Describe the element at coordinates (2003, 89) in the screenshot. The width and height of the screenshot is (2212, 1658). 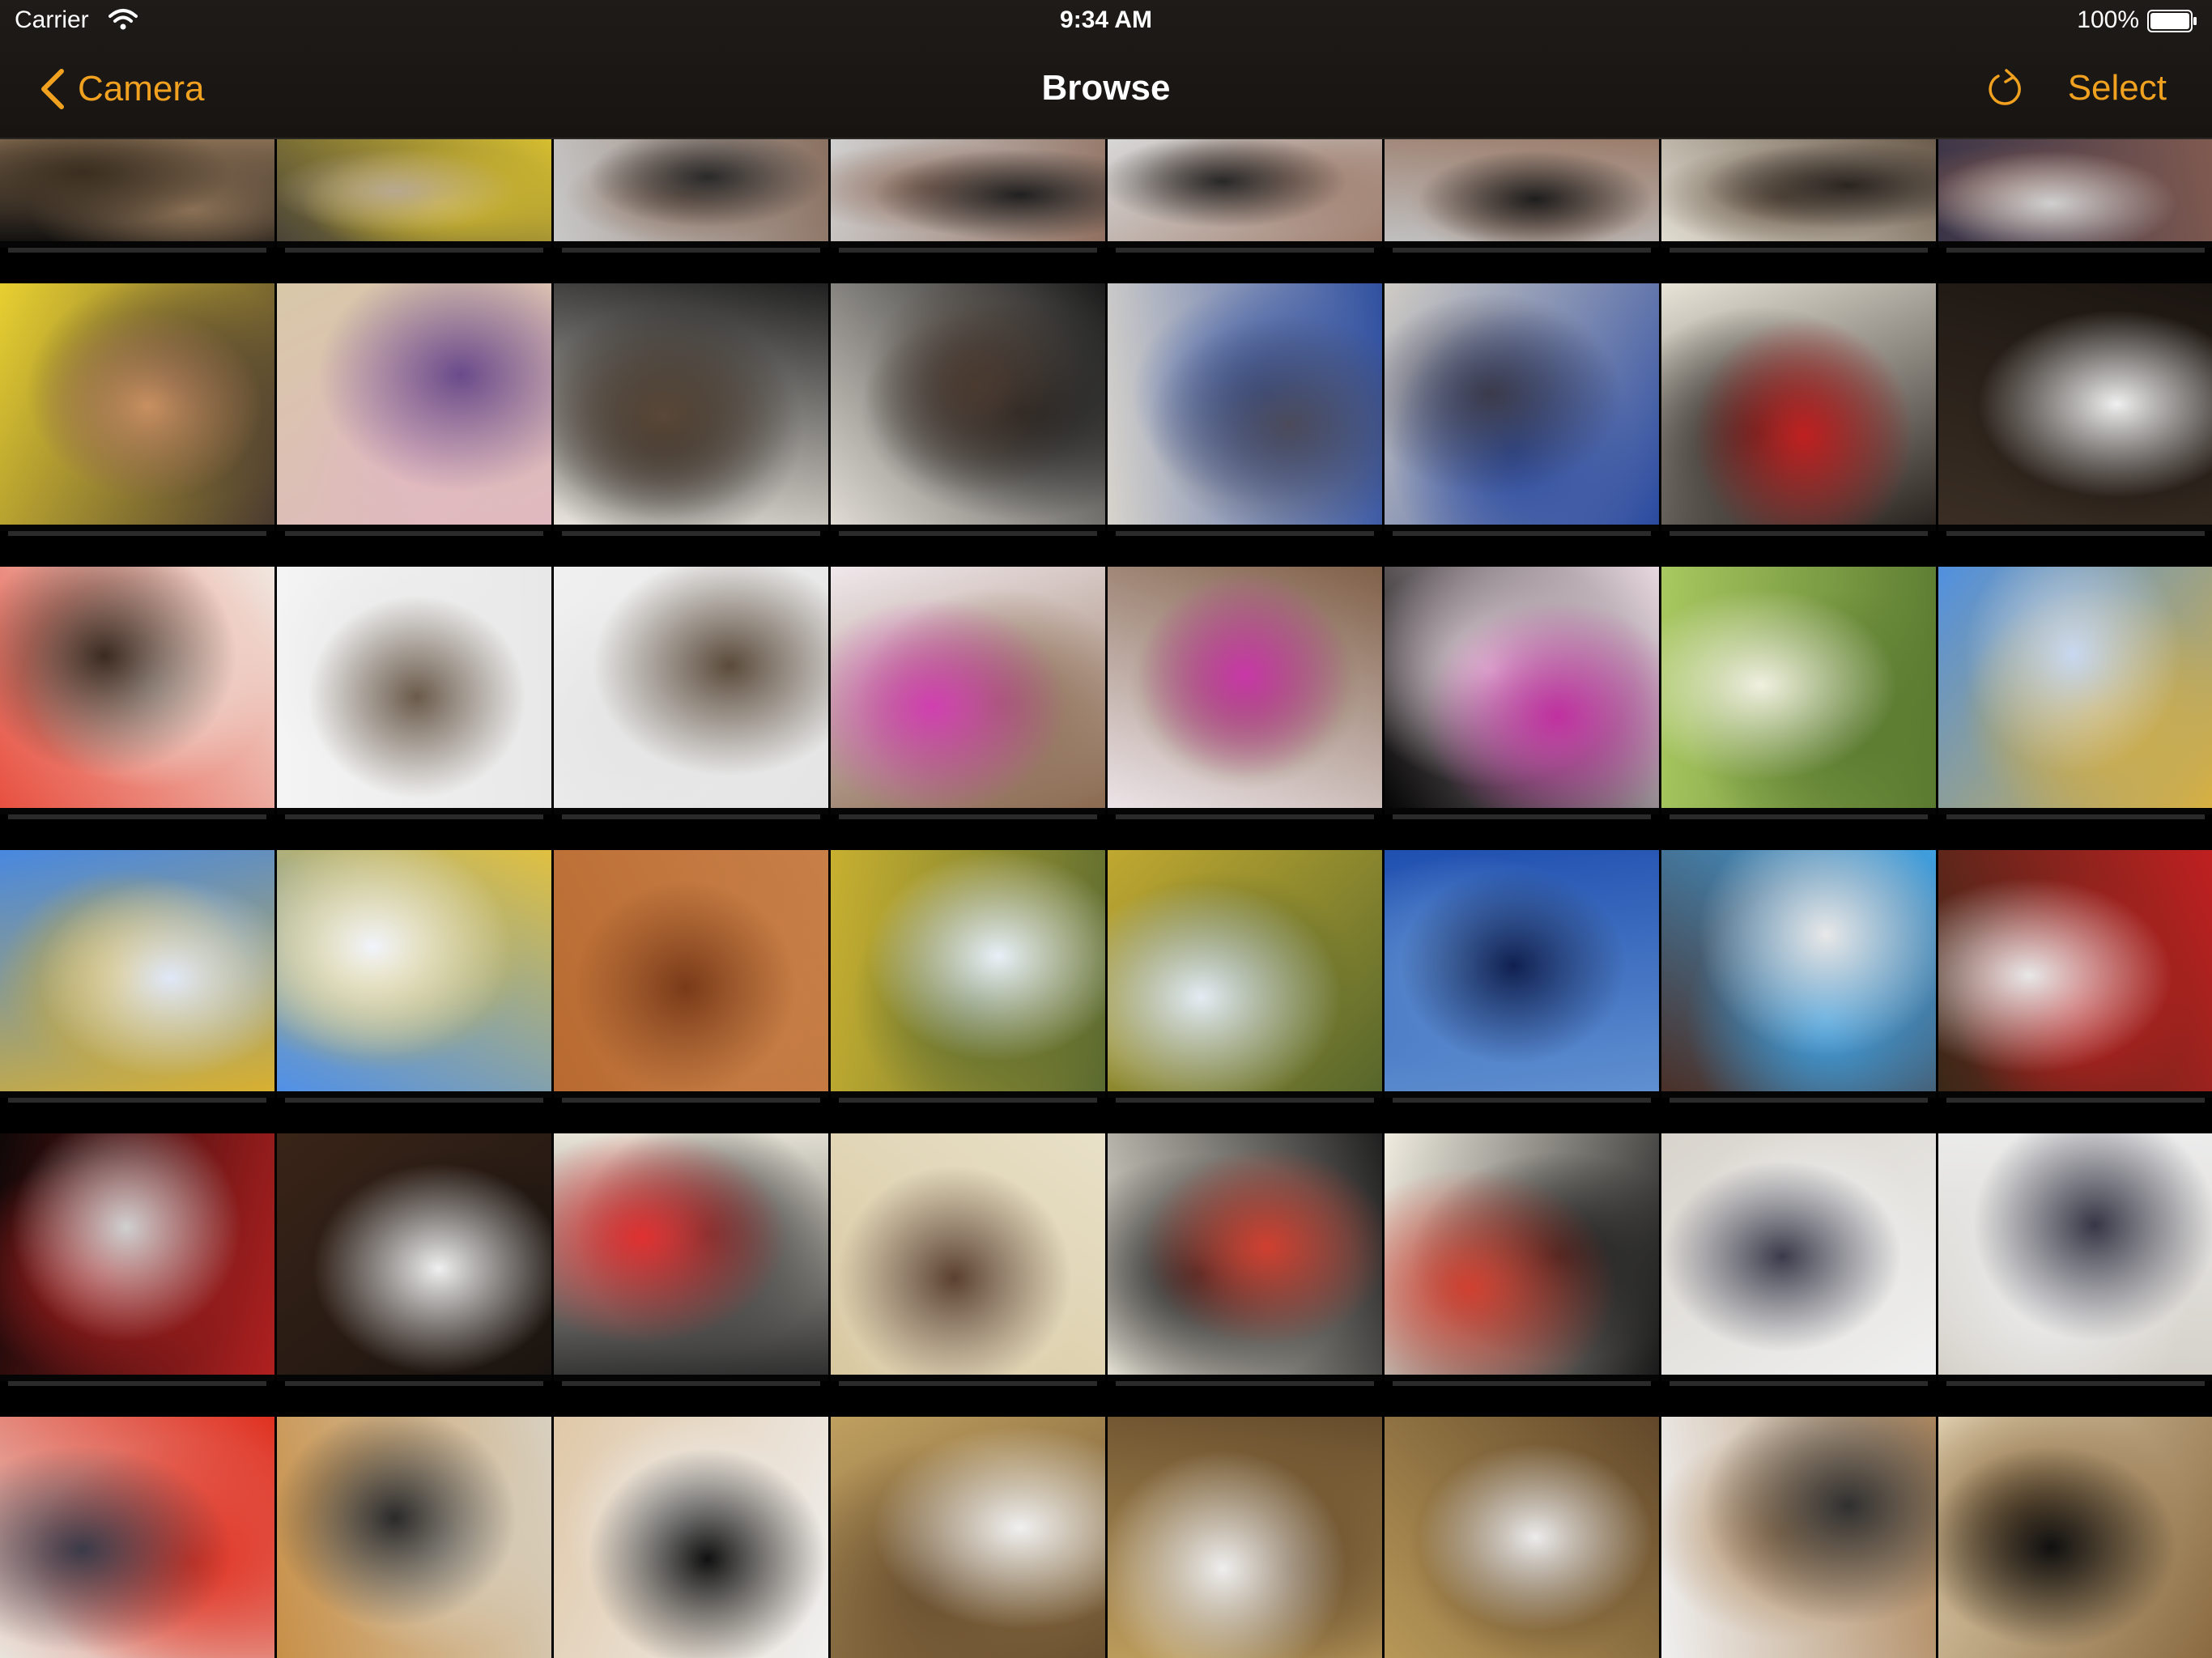
I see `refresh-icon` at that location.